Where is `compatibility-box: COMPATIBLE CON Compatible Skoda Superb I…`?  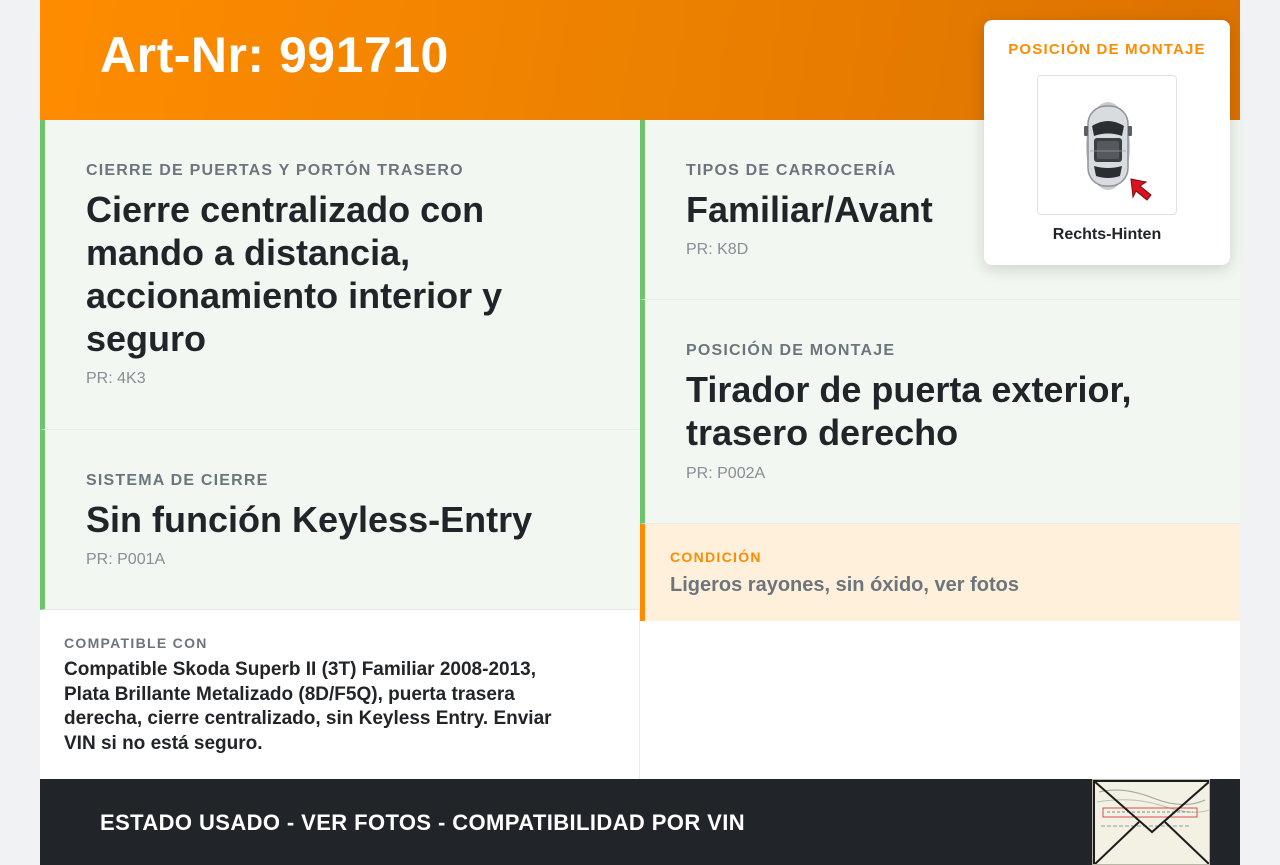
compatibility-box: COMPATIBLE CON Compatible Skoda Superb I… is located at coordinates (340, 694).